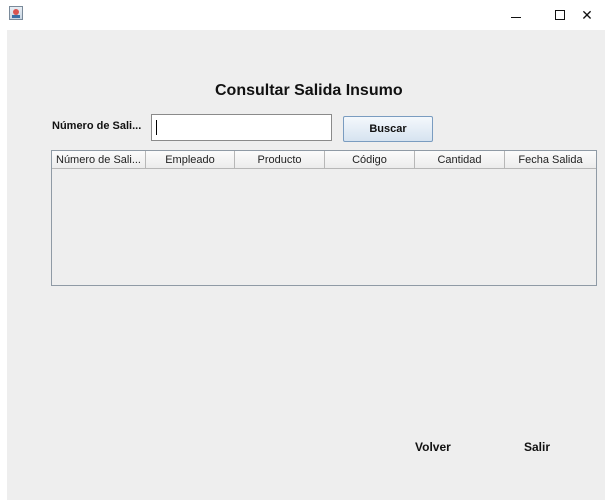 This screenshot has width=605, height=500. Describe the element at coordinates (190, 160) in the screenshot. I see `column-header-empleado: Empleado` at that location.